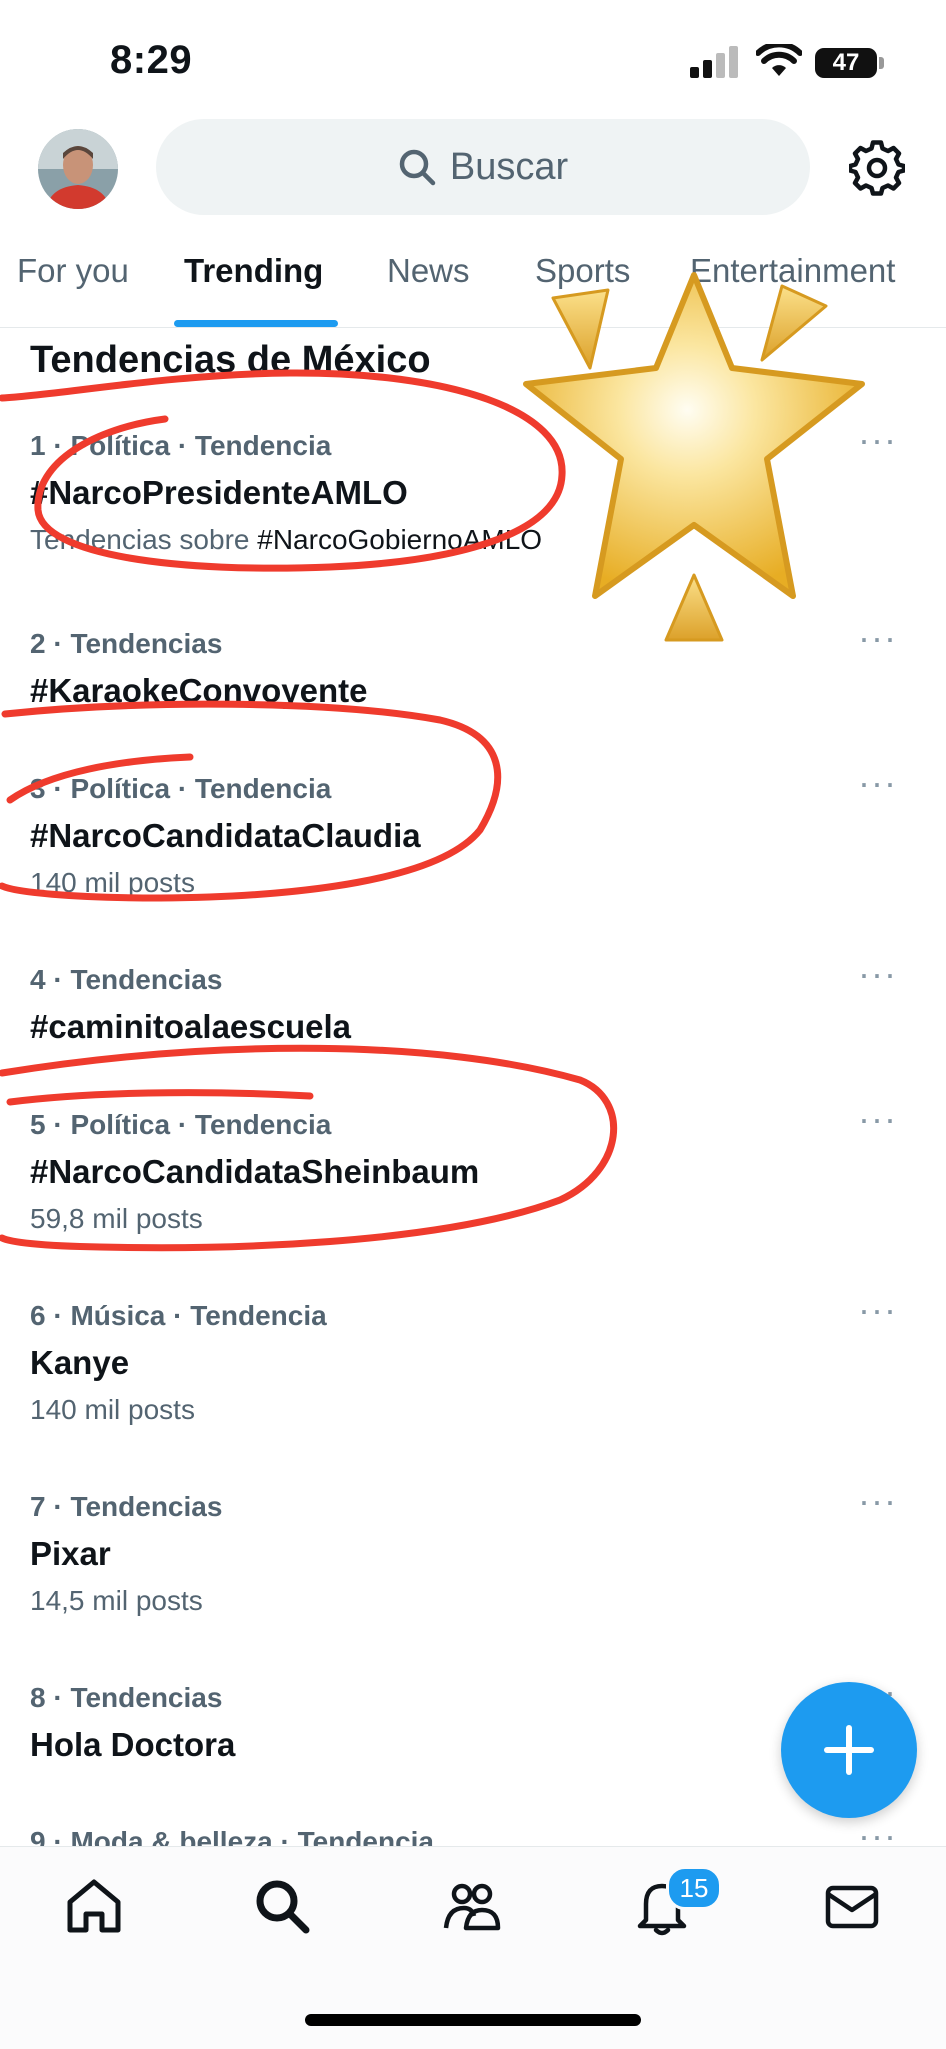 The width and height of the screenshot is (946, 2049). Describe the element at coordinates (473, 1004) in the screenshot. I see `trend-item: 4 · Tendencias #caminitoalaescuela ···` at that location.